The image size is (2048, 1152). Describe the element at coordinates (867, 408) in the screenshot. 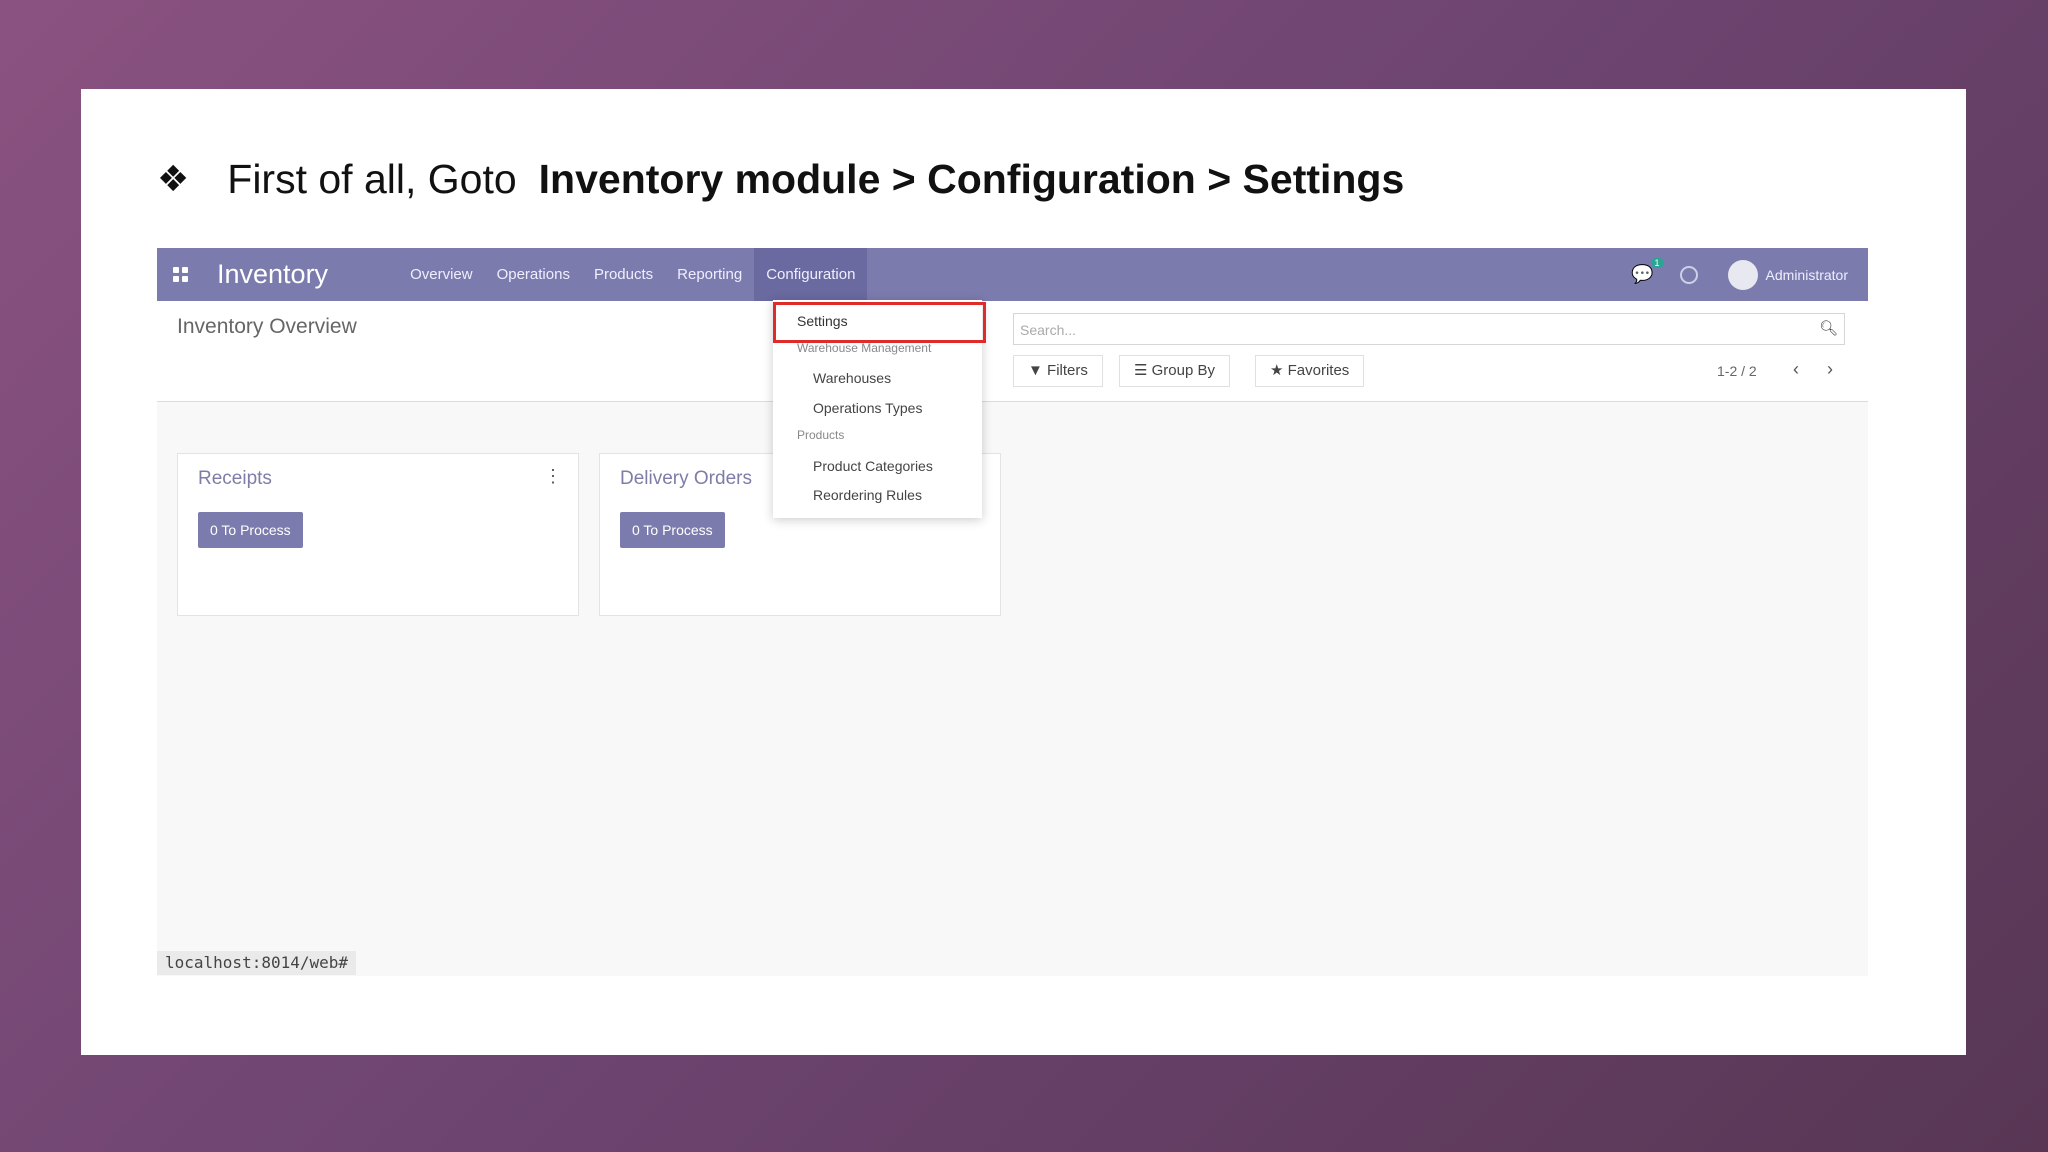

I see `menu-item-operation-types: Operations Types` at that location.